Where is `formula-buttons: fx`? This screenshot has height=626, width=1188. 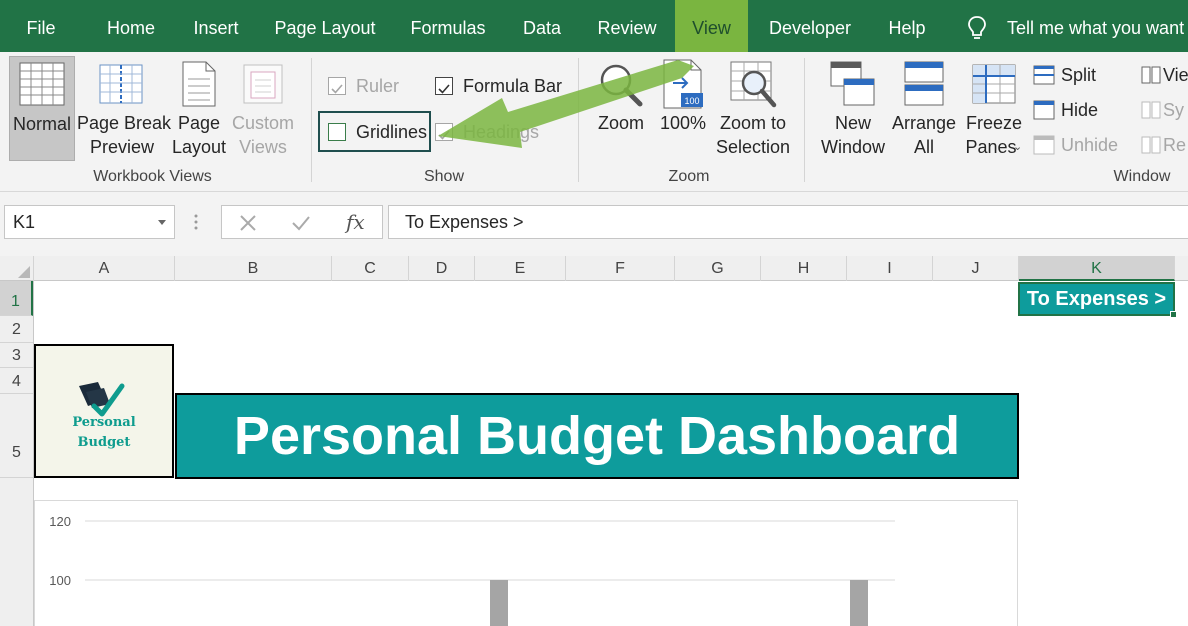 formula-buttons: fx is located at coordinates (302, 222).